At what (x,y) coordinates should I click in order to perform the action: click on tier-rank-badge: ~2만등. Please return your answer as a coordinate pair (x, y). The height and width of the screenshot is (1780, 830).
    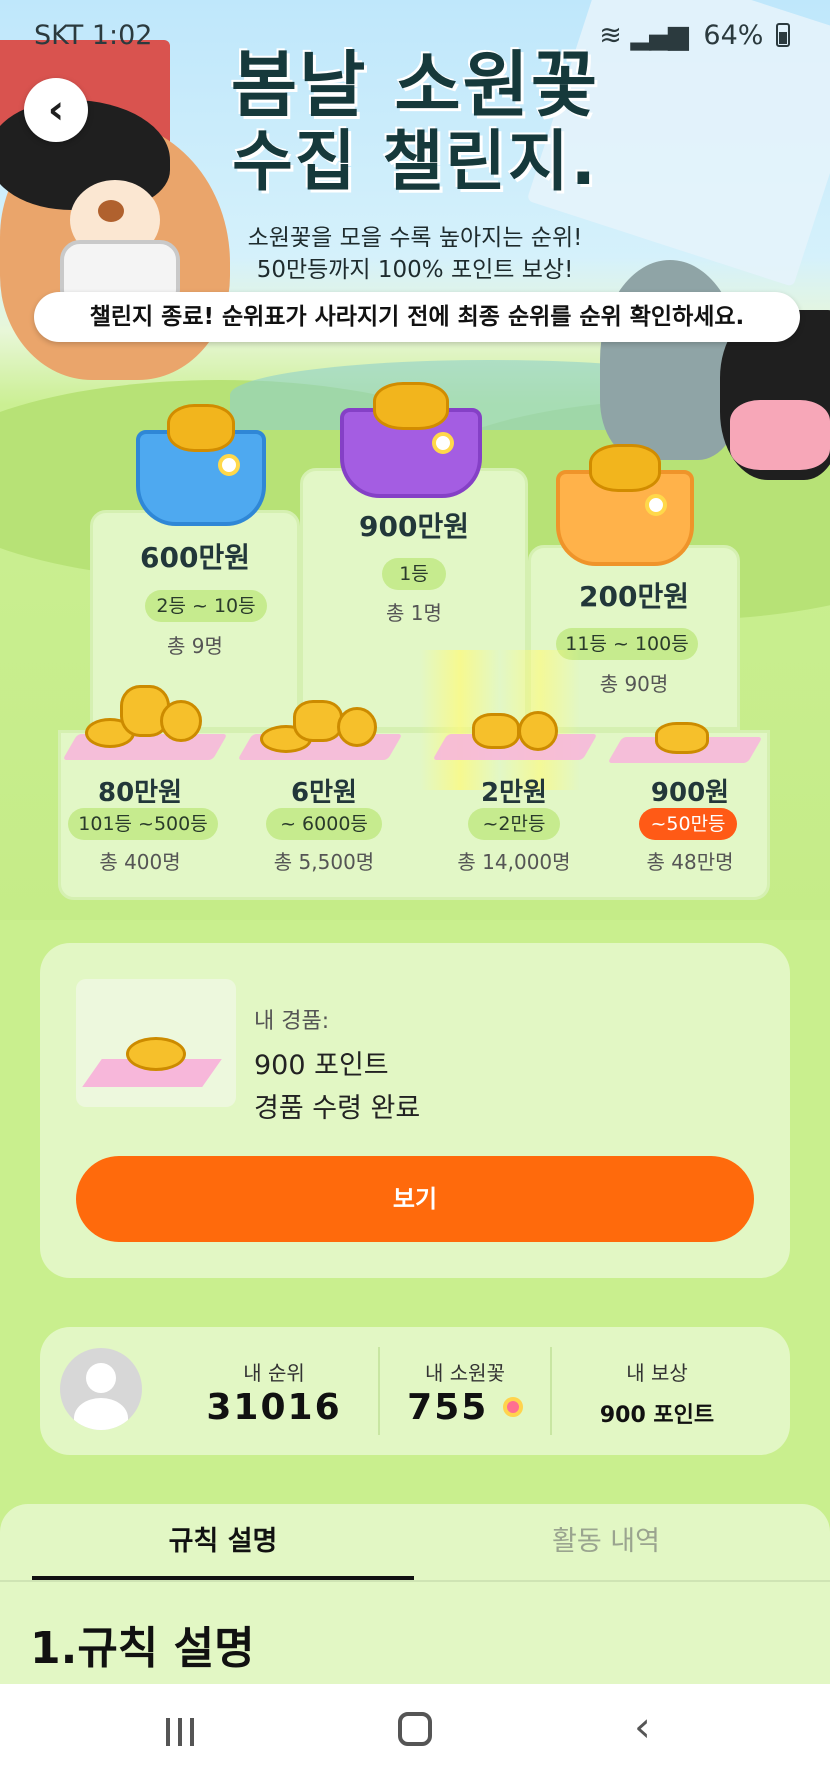
    Looking at the image, I should click on (514, 824).